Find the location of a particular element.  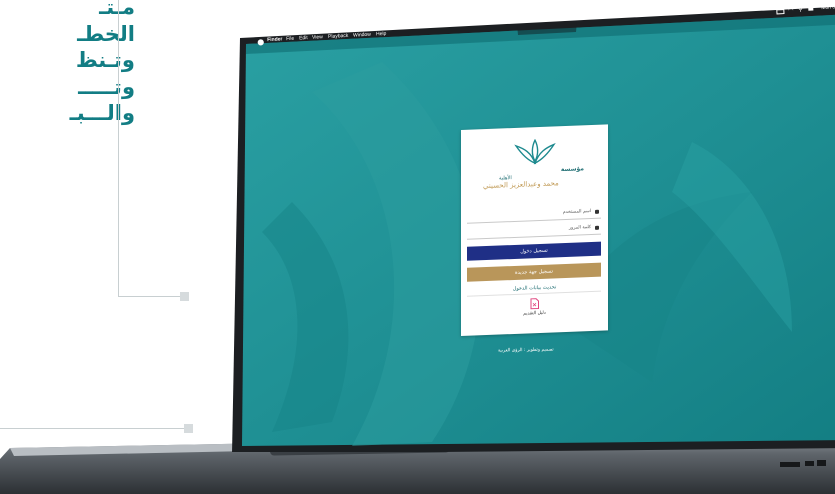

marketing-text: مـتـ الخطـ وتـنظ وتـــــ والـــبـ is located at coordinates (67, 63).